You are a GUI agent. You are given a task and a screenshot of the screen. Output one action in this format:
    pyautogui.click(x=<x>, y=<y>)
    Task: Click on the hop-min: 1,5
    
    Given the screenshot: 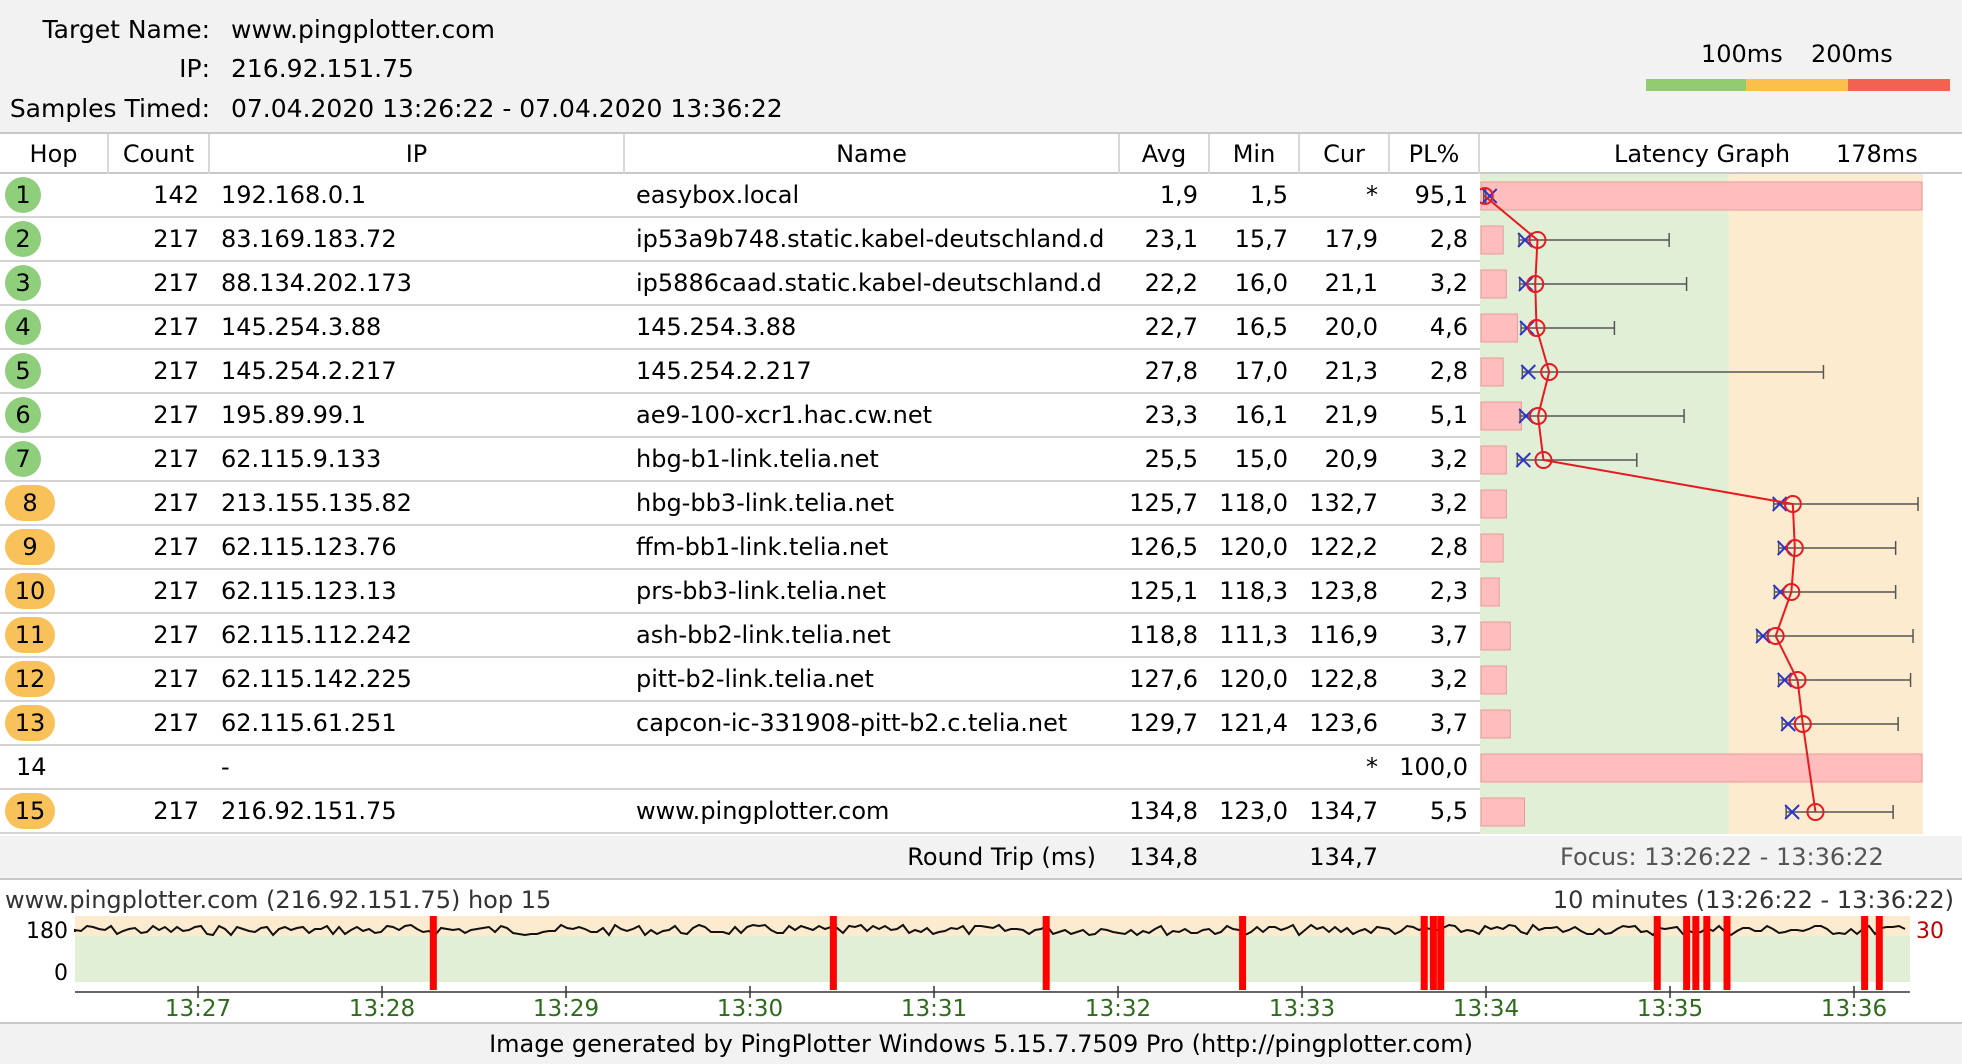 What is the action you would take?
    pyautogui.click(x=1268, y=195)
    